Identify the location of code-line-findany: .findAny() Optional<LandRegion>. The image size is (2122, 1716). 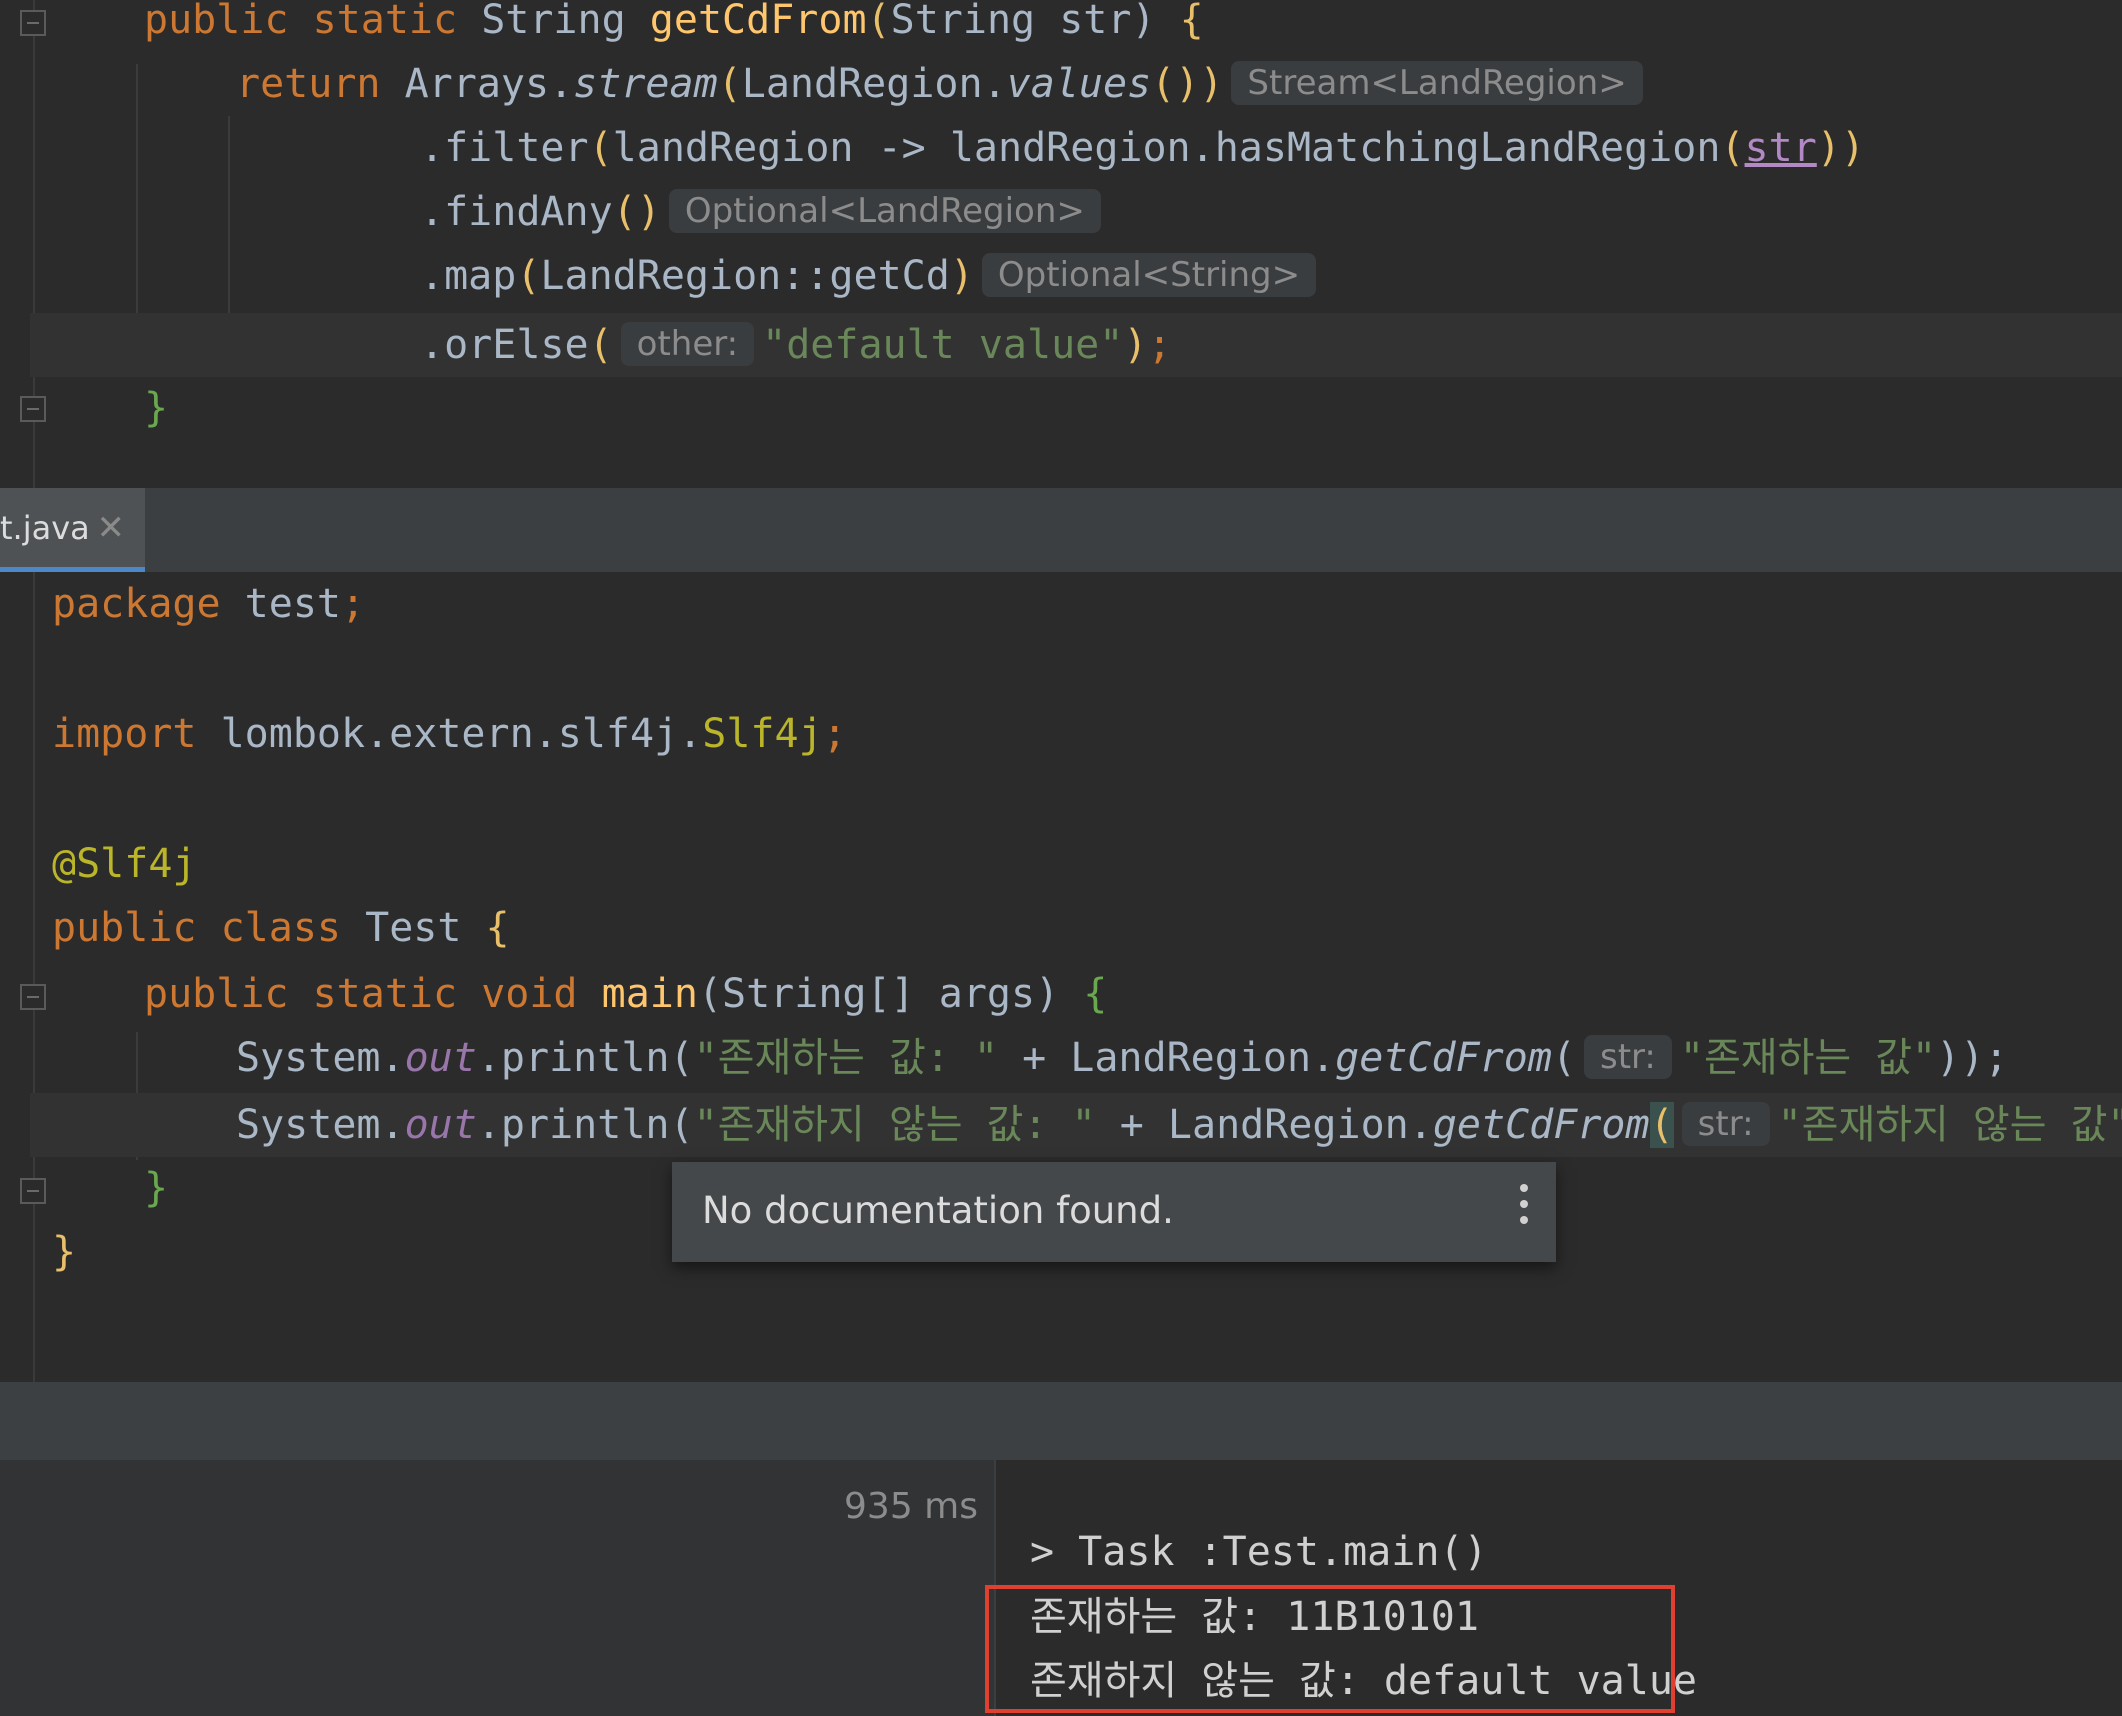
(764, 212).